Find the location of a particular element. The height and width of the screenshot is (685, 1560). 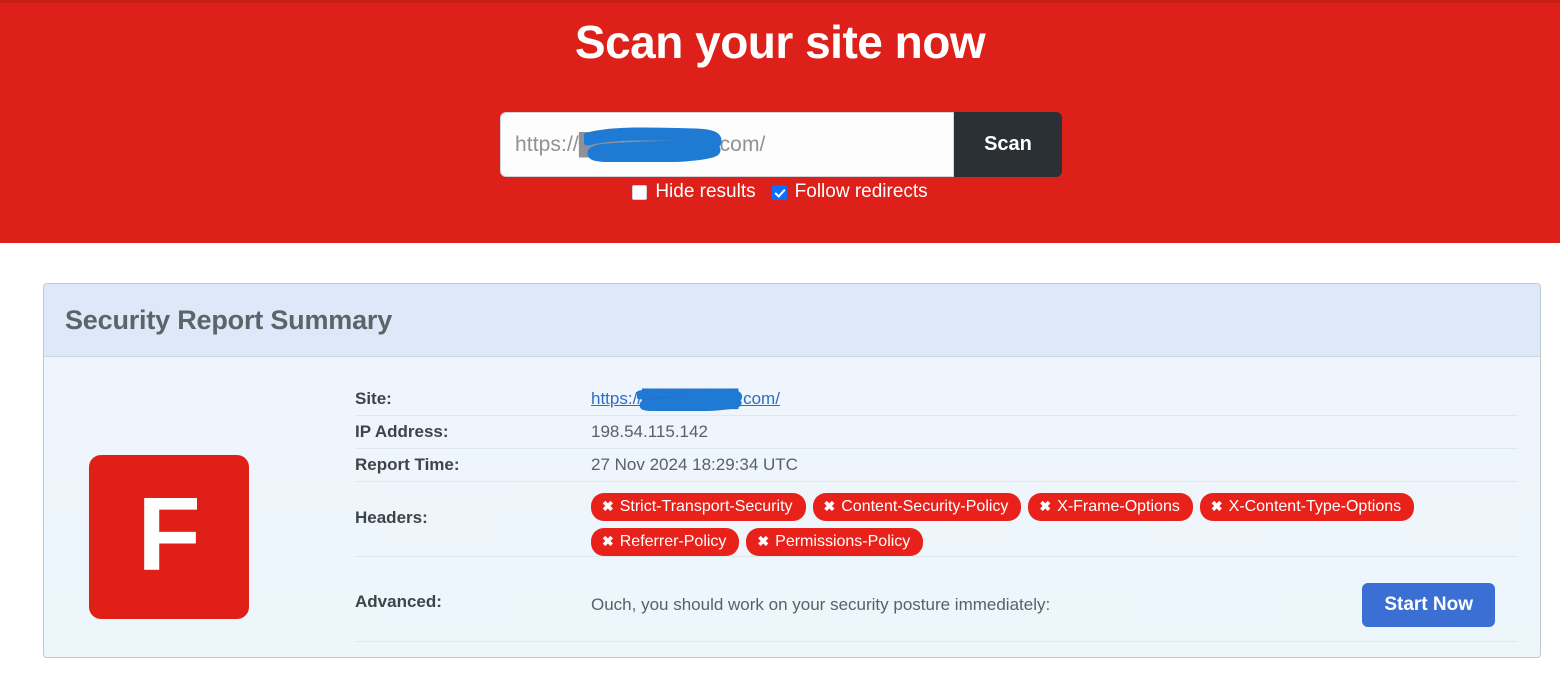

missing-header-badge: ✖ X-Frame-Options is located at coordinates (1110, 507).